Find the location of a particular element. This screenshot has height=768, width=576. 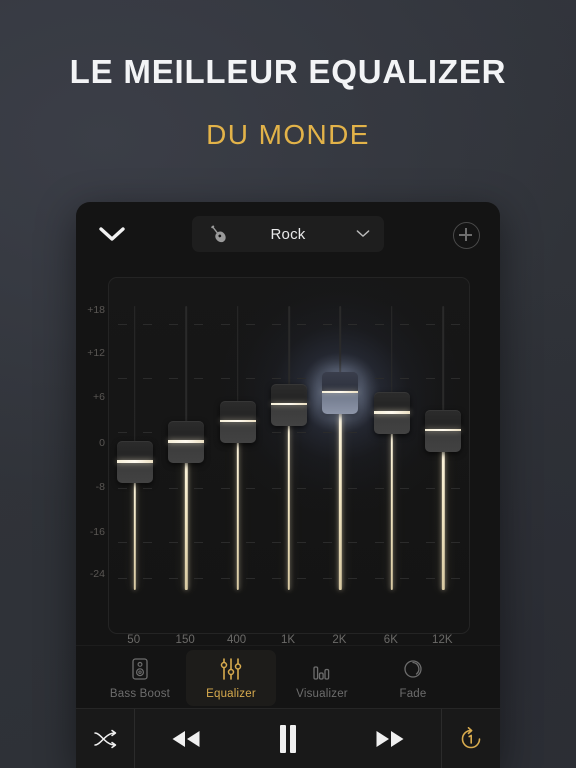

promo-subheadline: DU MONDE is located at coordinates (288, 134).